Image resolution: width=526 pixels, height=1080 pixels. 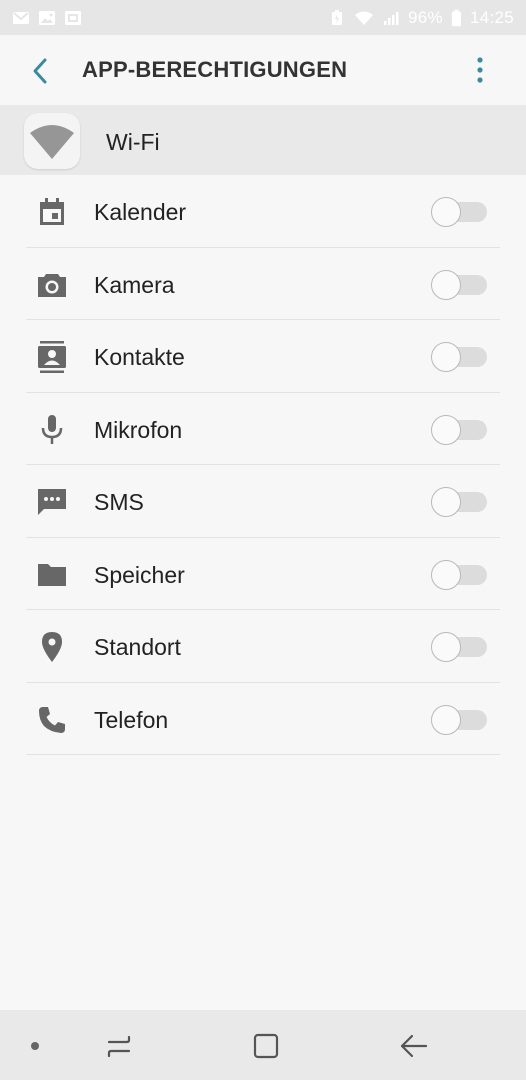 What do you see at coordinates (263, 501) in the screenshot?
I see `permission-row-sms: SMS` at bounding box center [263, 501].